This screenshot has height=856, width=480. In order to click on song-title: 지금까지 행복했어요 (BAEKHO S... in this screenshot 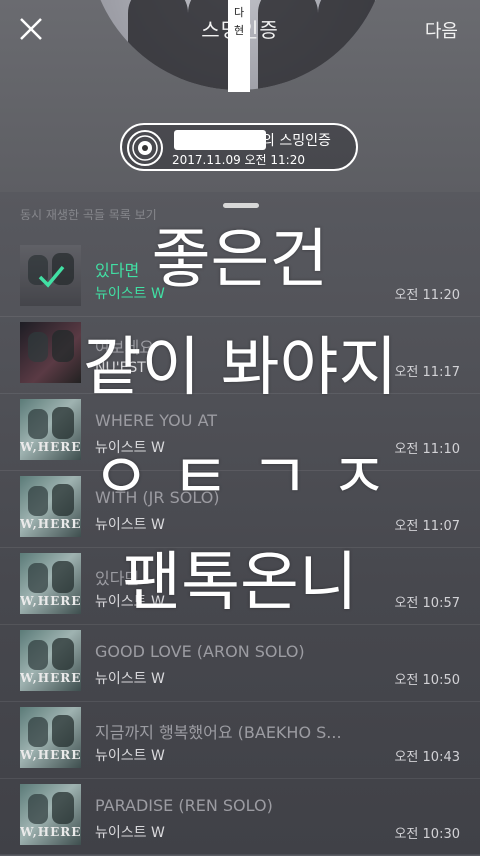, I will do `click(218, 732)`.